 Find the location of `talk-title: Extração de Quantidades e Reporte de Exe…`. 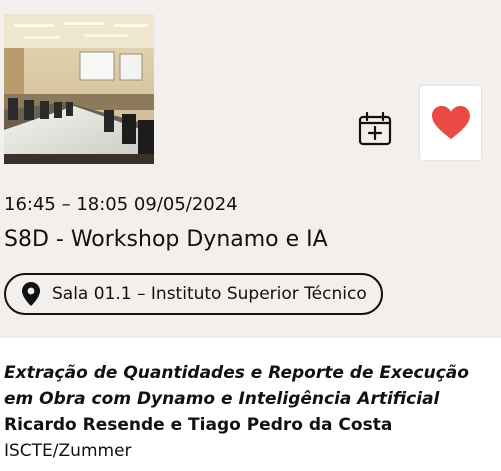

talk-title: Extração de Quantidades e Reporte de Exe… is located at coordinates (236, 386).